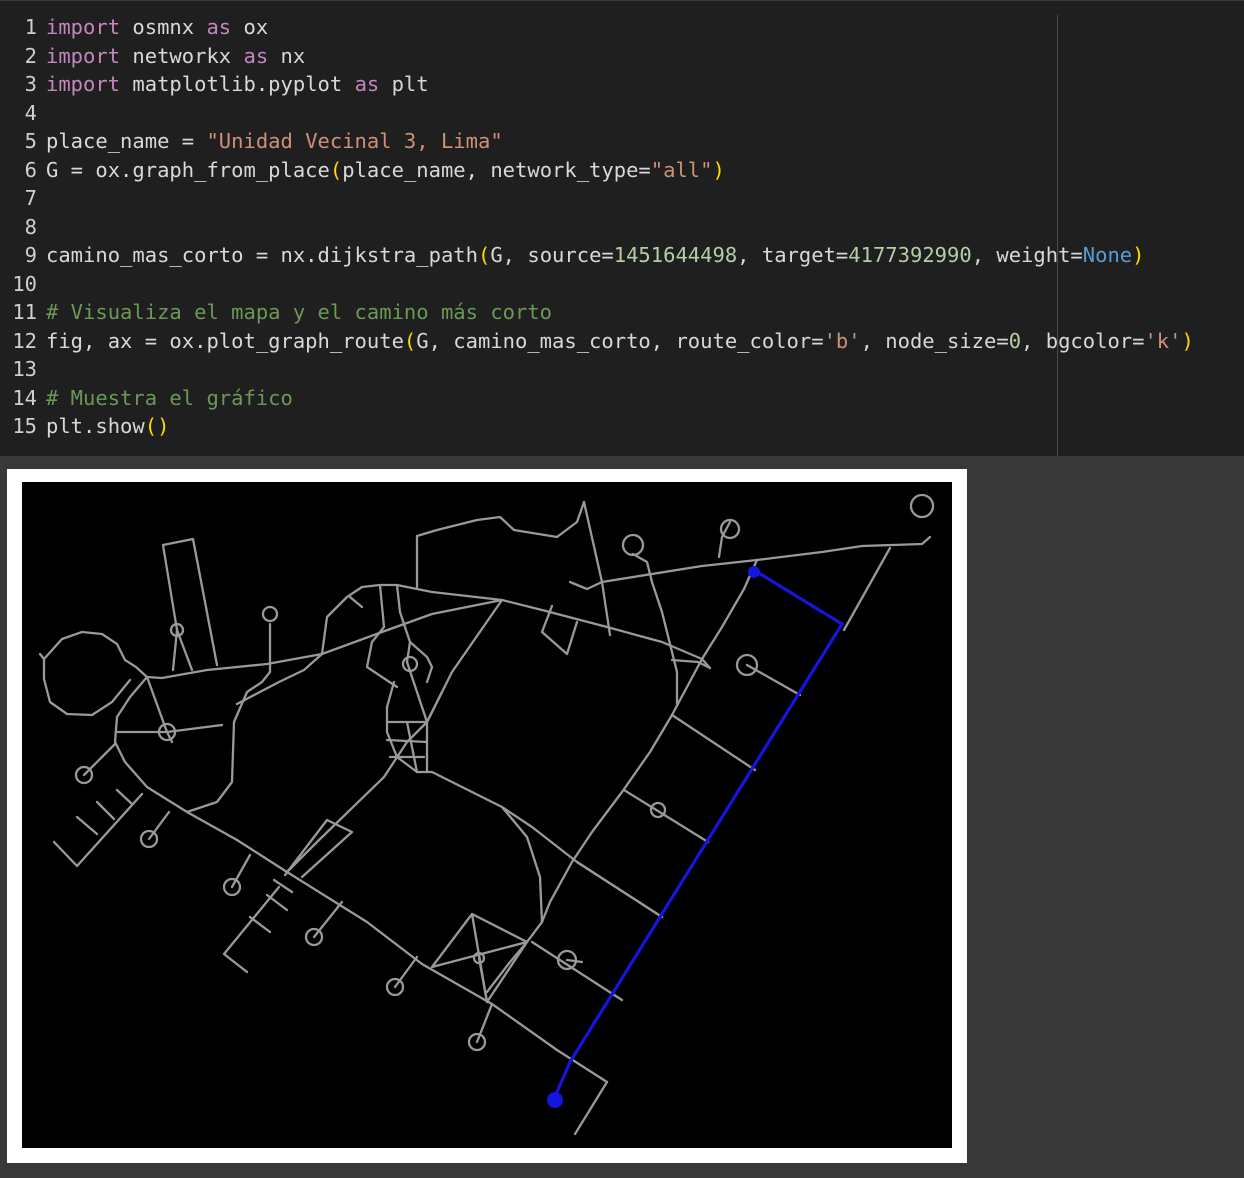  Describe the element at coordinates (552, 255) in the screenshot. I see `code-token: G, source=` at that location.